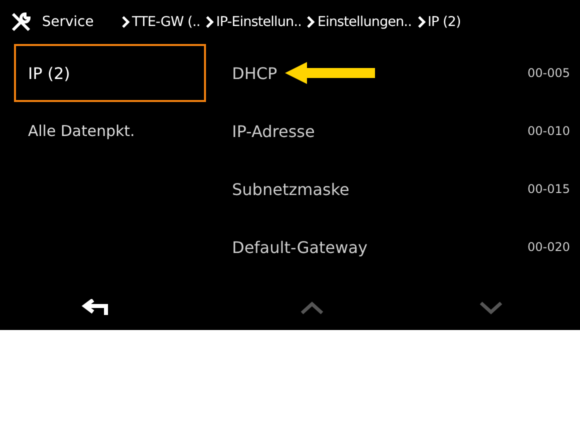 This screenshot has width=580, height=435. What do you see at coordinates (364, 22) in the screenshot?
I see `breadcrumb-link: Einstellungen..` at bounding box center [364, 22].